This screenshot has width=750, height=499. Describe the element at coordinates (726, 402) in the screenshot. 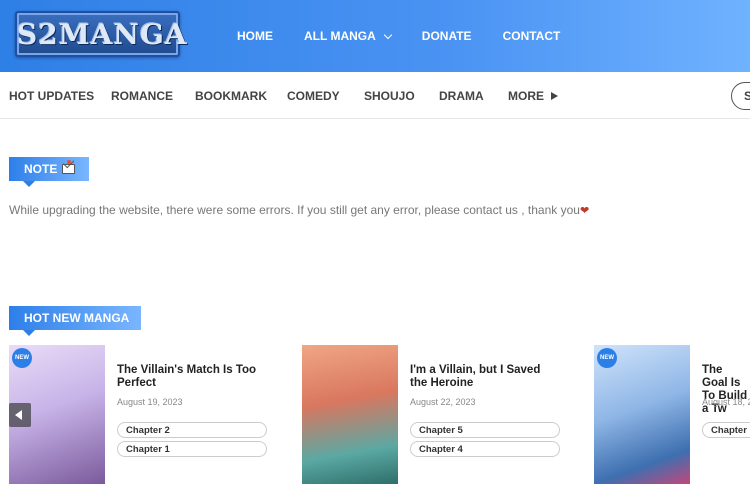

I see `manga-date: August 18, 2` at that location.